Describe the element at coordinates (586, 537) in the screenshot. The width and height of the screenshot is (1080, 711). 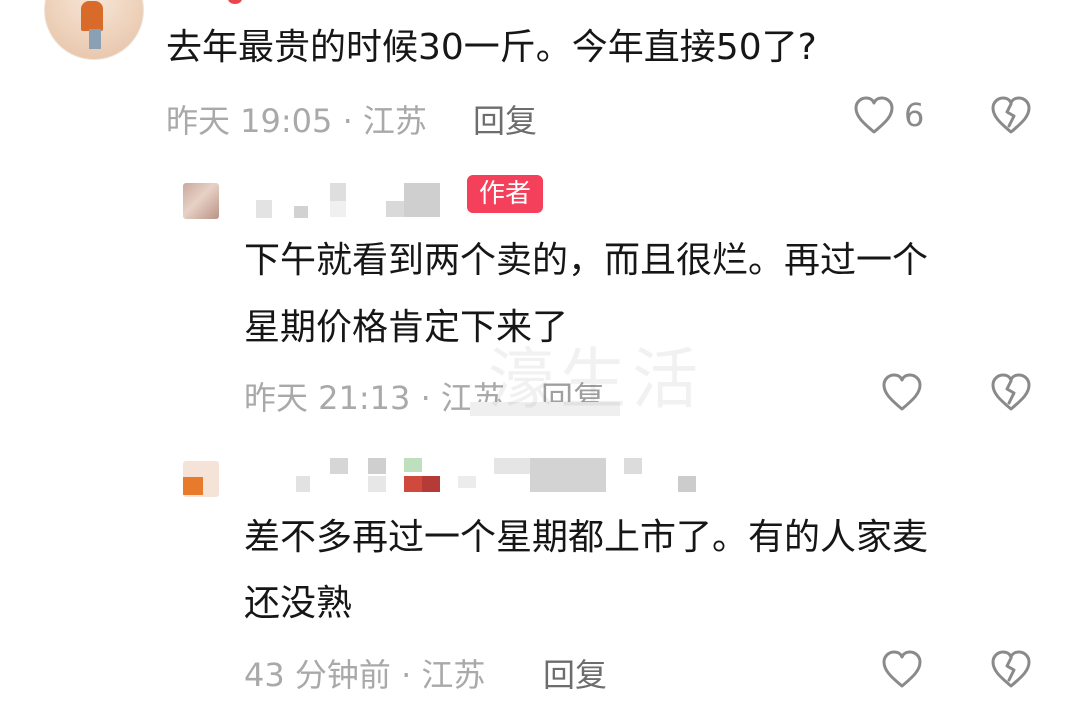
I see `reply-text-line1: 差不多再过一个星期都上市了。有的人家麦` at that location.